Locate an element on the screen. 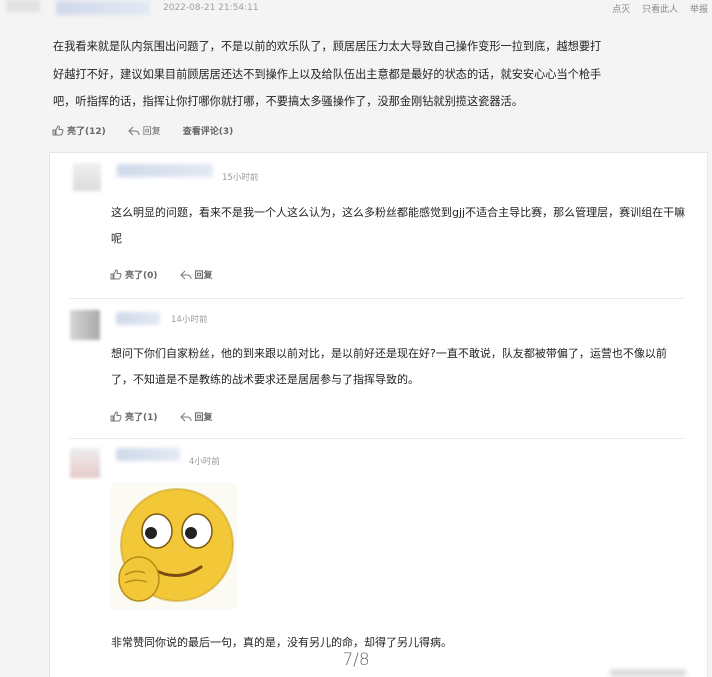 Image resolution: width=712 pixels, height=677 pixels. like-label: 亮了(0) is located at coordinates (141, 276).